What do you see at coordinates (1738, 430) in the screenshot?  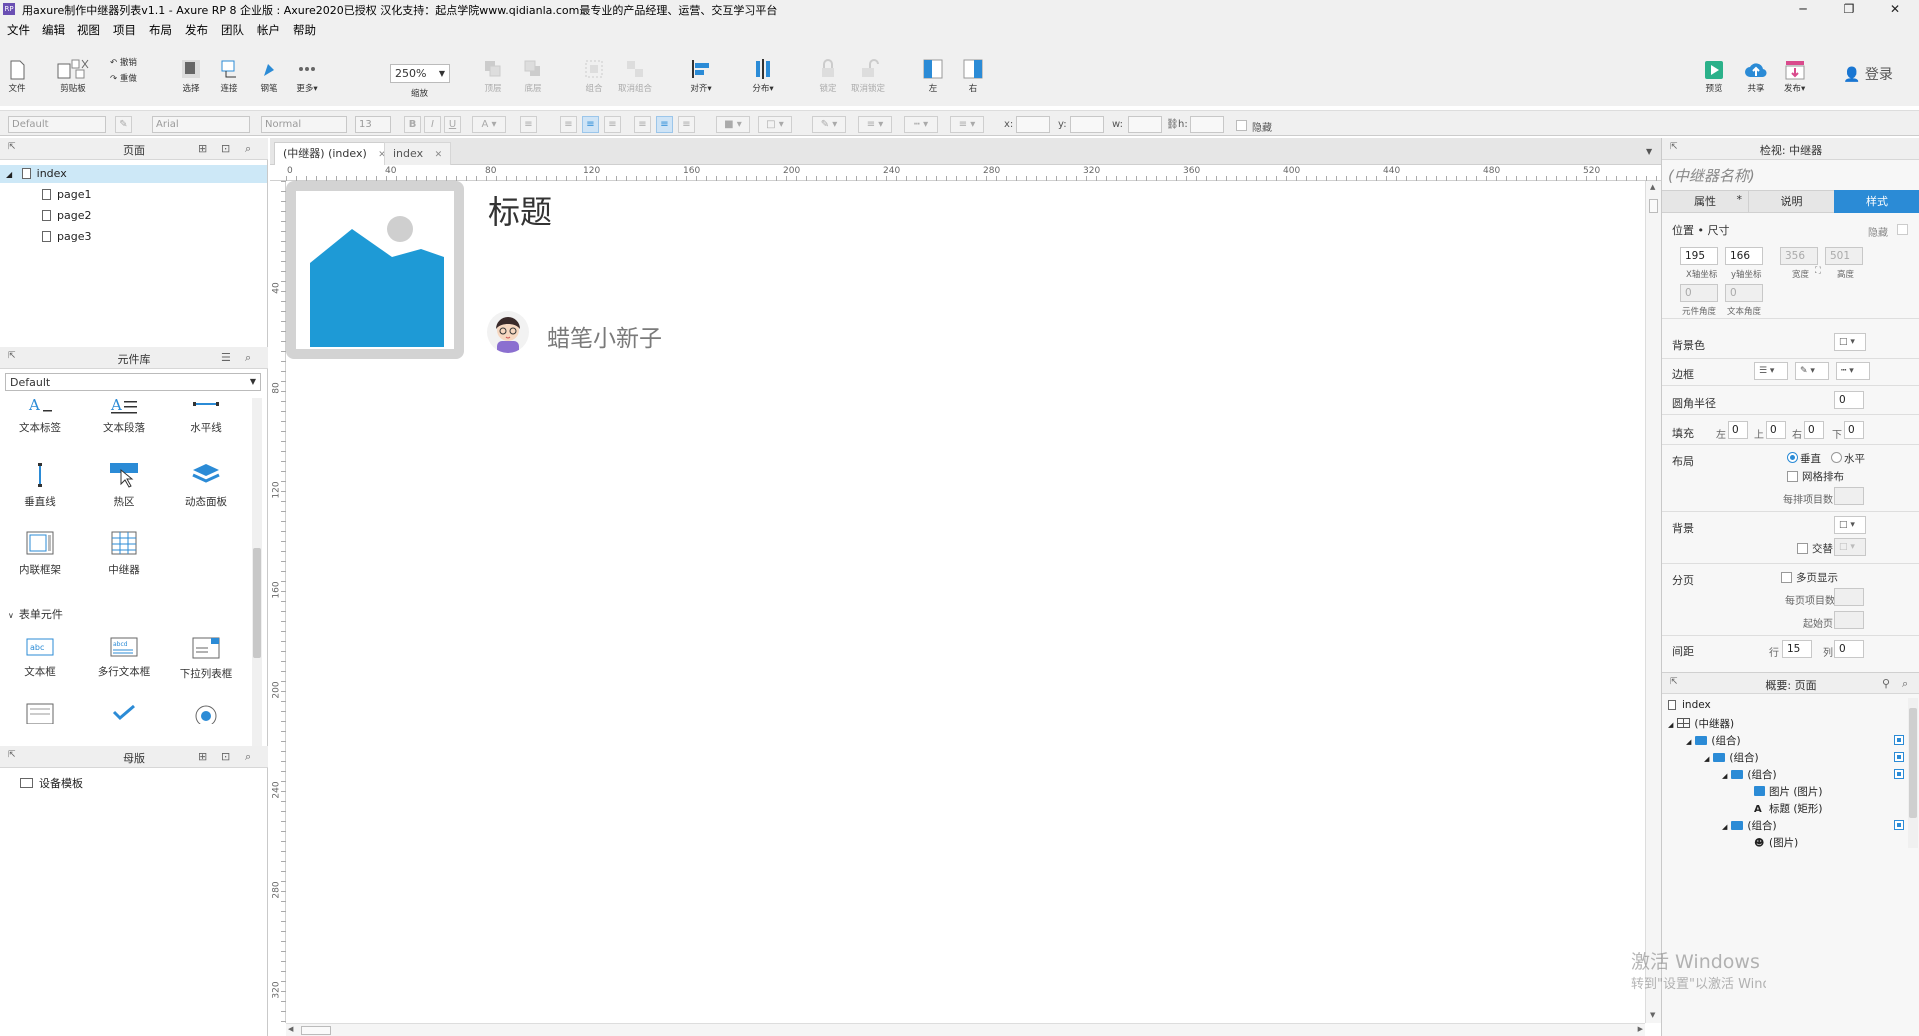 I see `pad-left-input: 0` at bounding box center [1738, 430].